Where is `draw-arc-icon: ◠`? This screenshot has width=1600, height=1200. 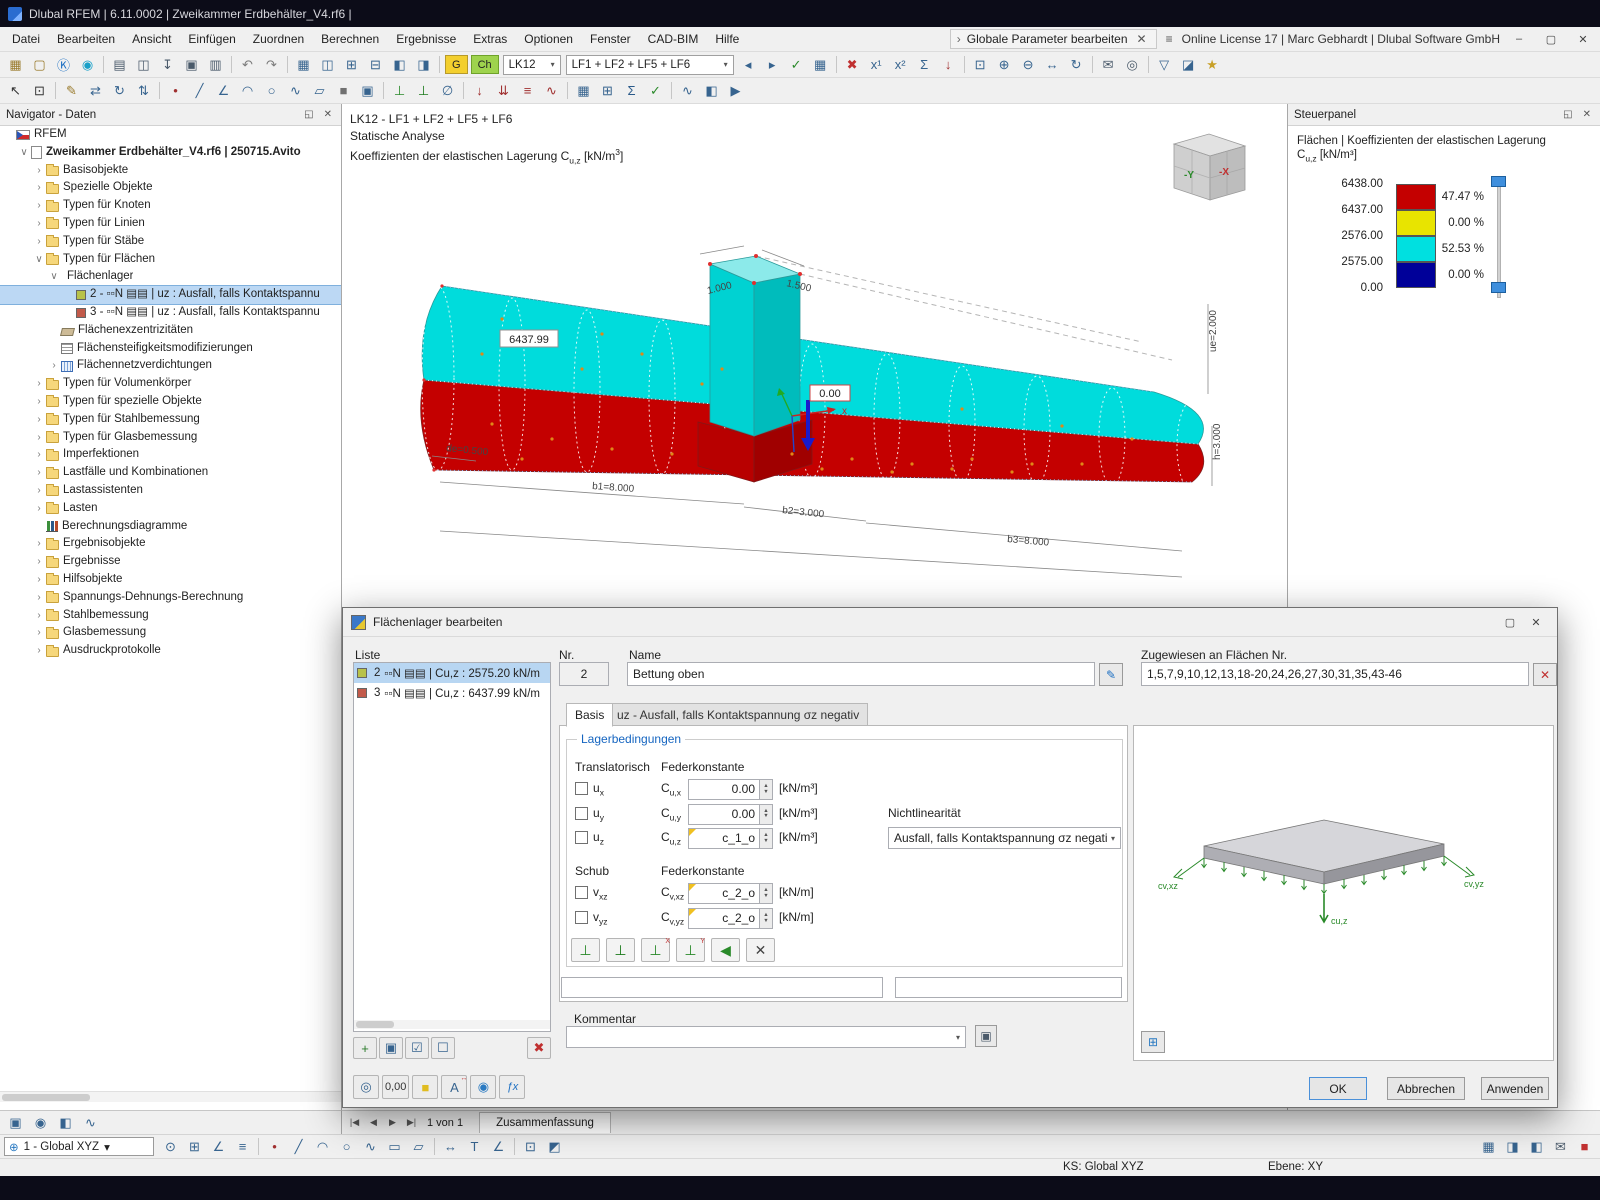 draw-arc-icon: ◠ is located at coordinates (322, 1146).